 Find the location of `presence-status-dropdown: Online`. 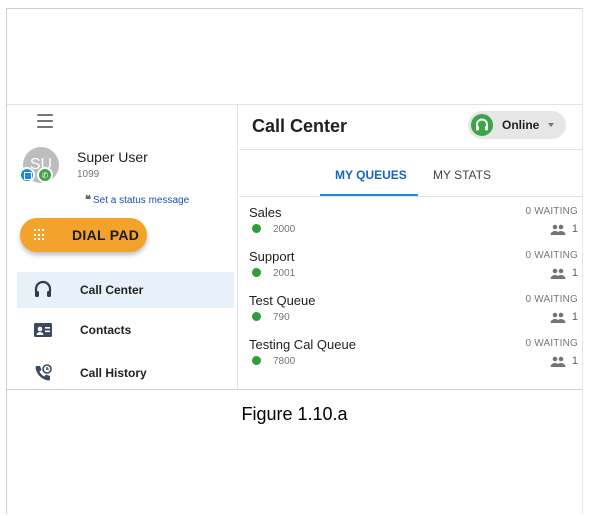

presence-status-dropdown: Online is located at coordinates (517, 125).